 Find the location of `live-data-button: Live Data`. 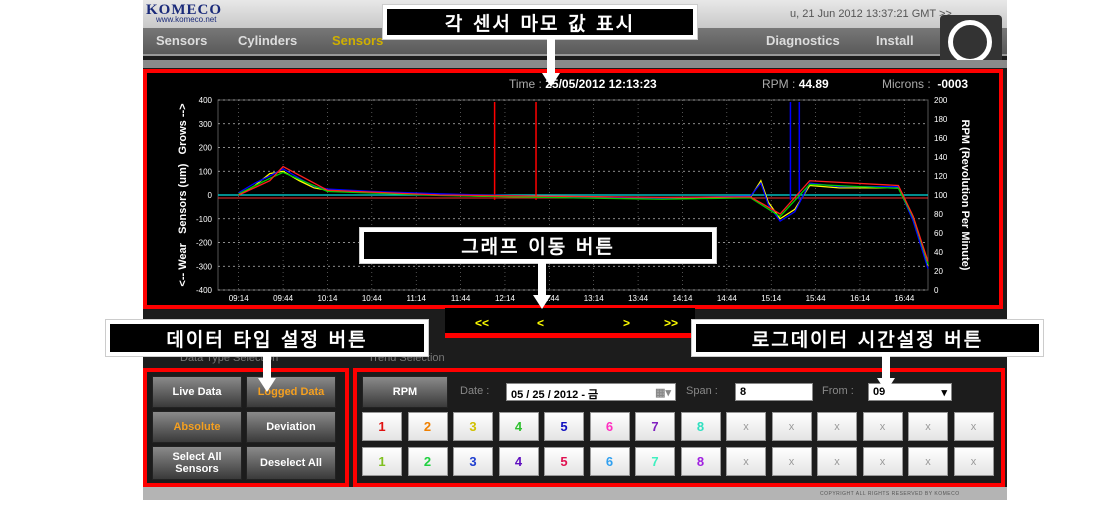

live-data-button: Live Data is located at coordinates (197, 392).